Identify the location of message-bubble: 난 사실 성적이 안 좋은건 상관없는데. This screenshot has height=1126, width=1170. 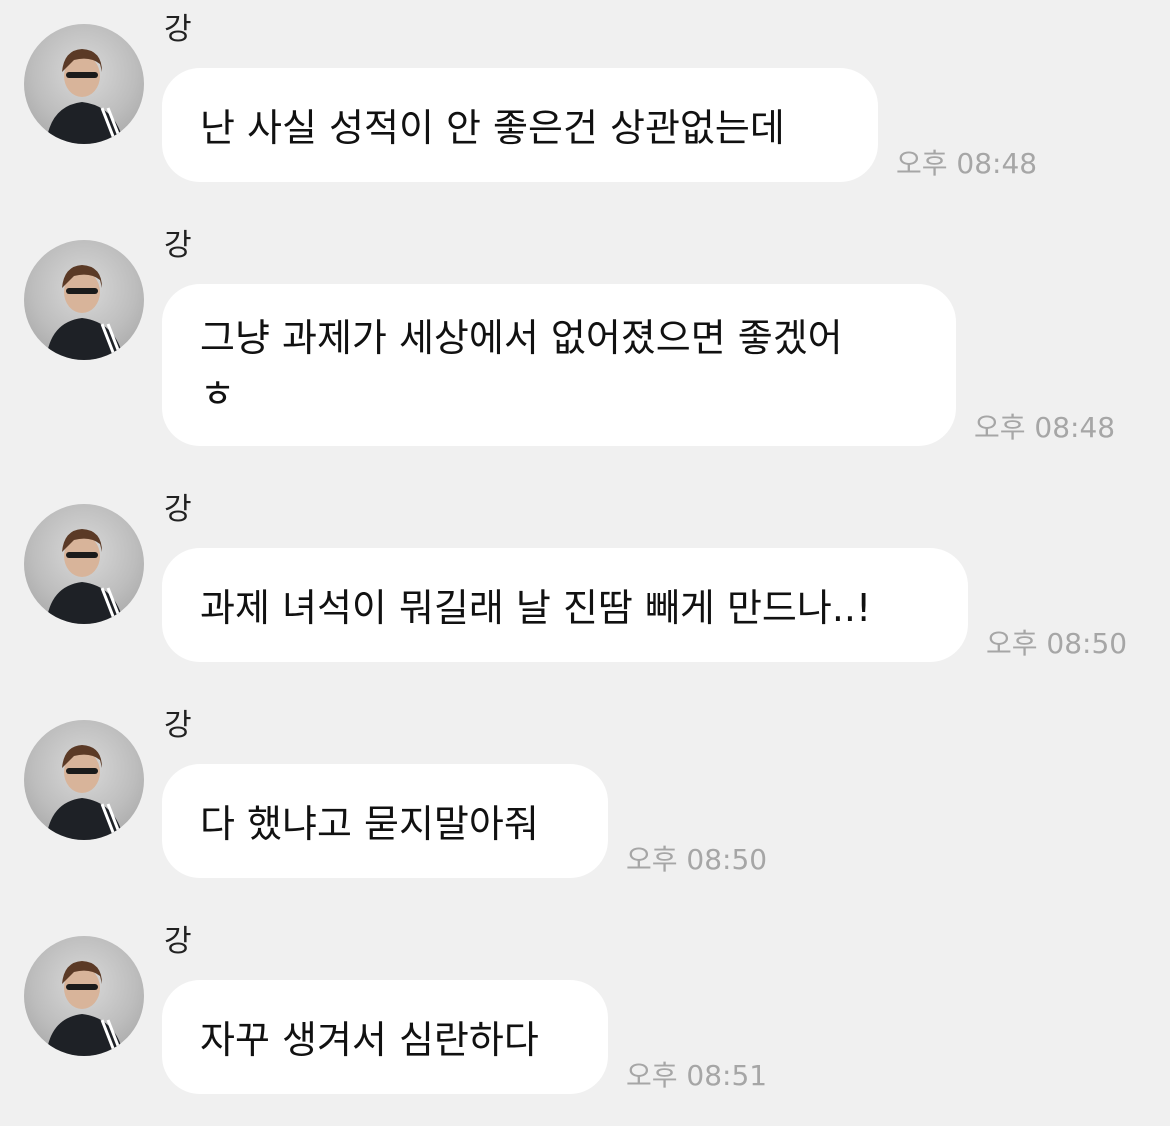
(520, 125).